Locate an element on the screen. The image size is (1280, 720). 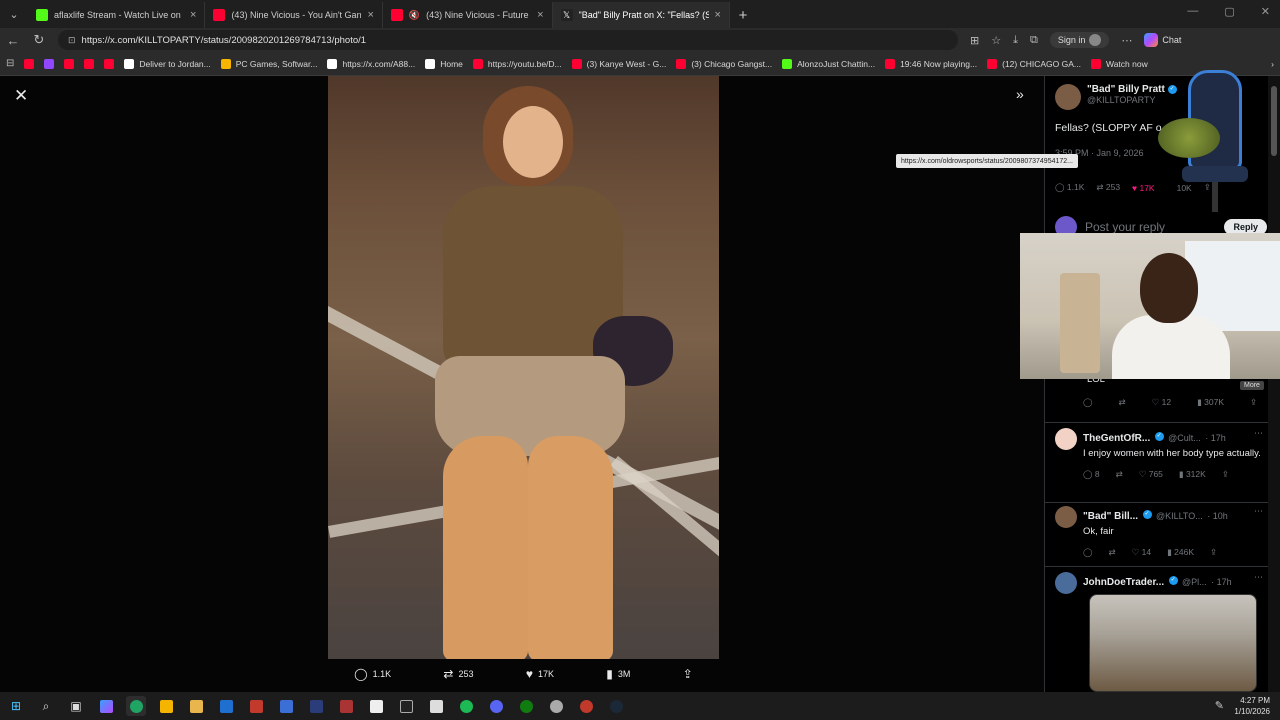
bookmarks-overflow-icon: › is located at coordinates (1272, 64).